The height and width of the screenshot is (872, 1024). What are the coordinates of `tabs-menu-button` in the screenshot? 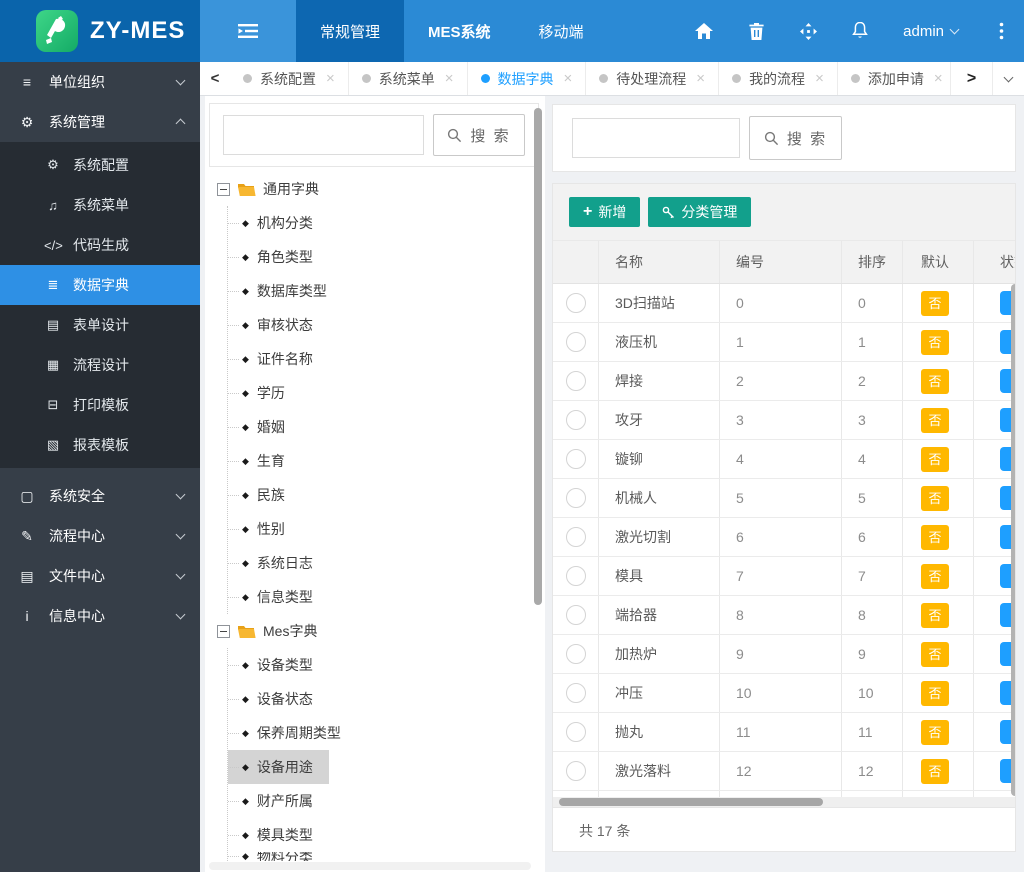 It's located at (1008, 78).